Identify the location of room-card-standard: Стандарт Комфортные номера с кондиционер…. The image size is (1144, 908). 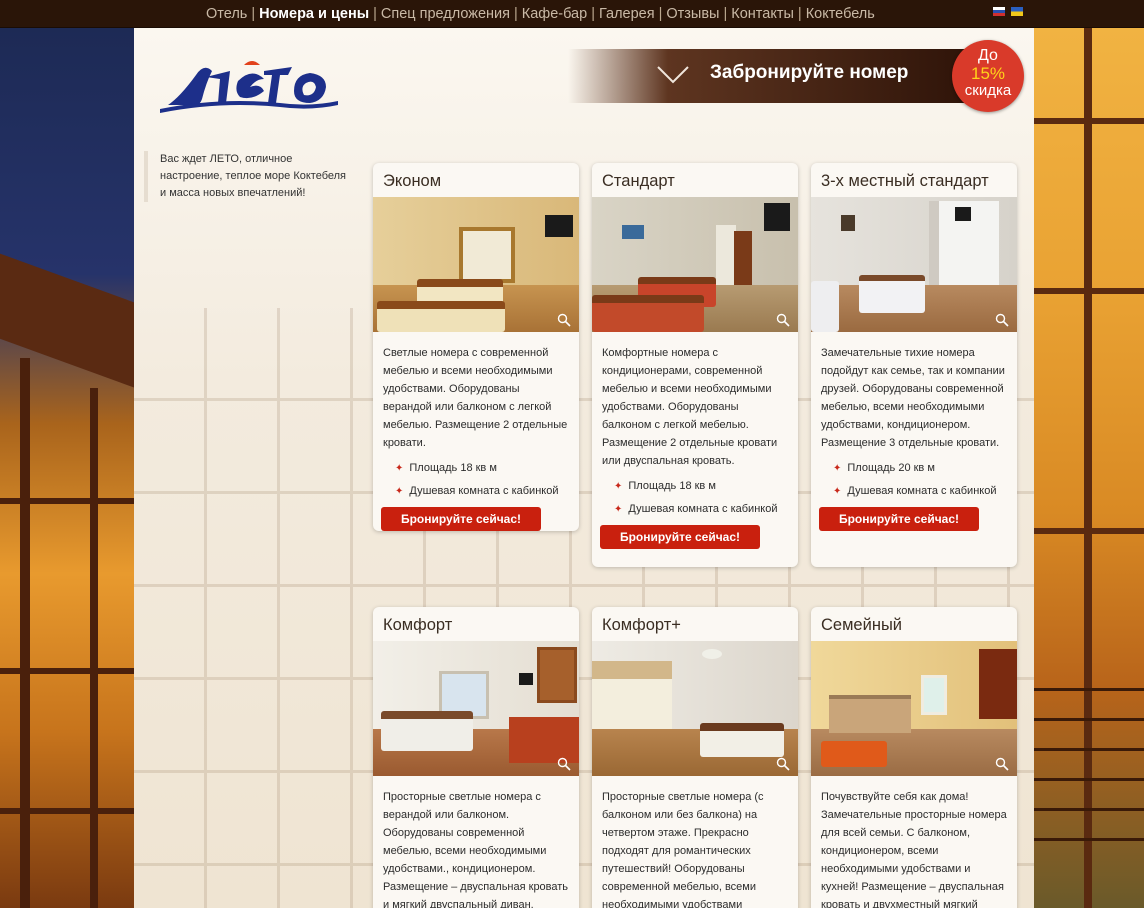
(695, 365).